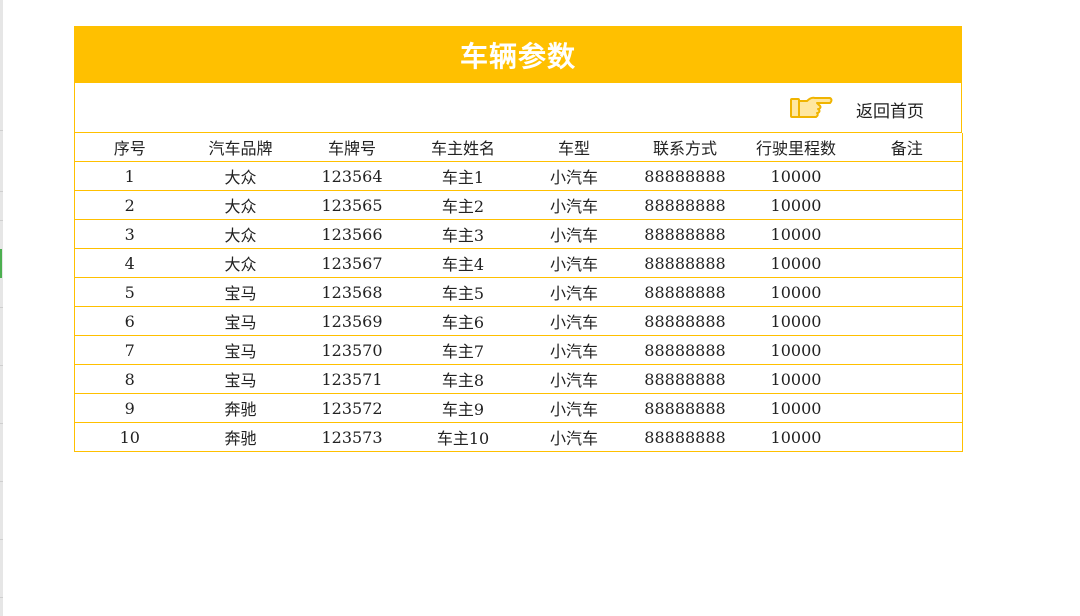 The image size is (1080, 616). What do you see at coordinates (463, 379) in the screenshot?
I see `cell-owner: 车主8` at bounding box center [463, 379].